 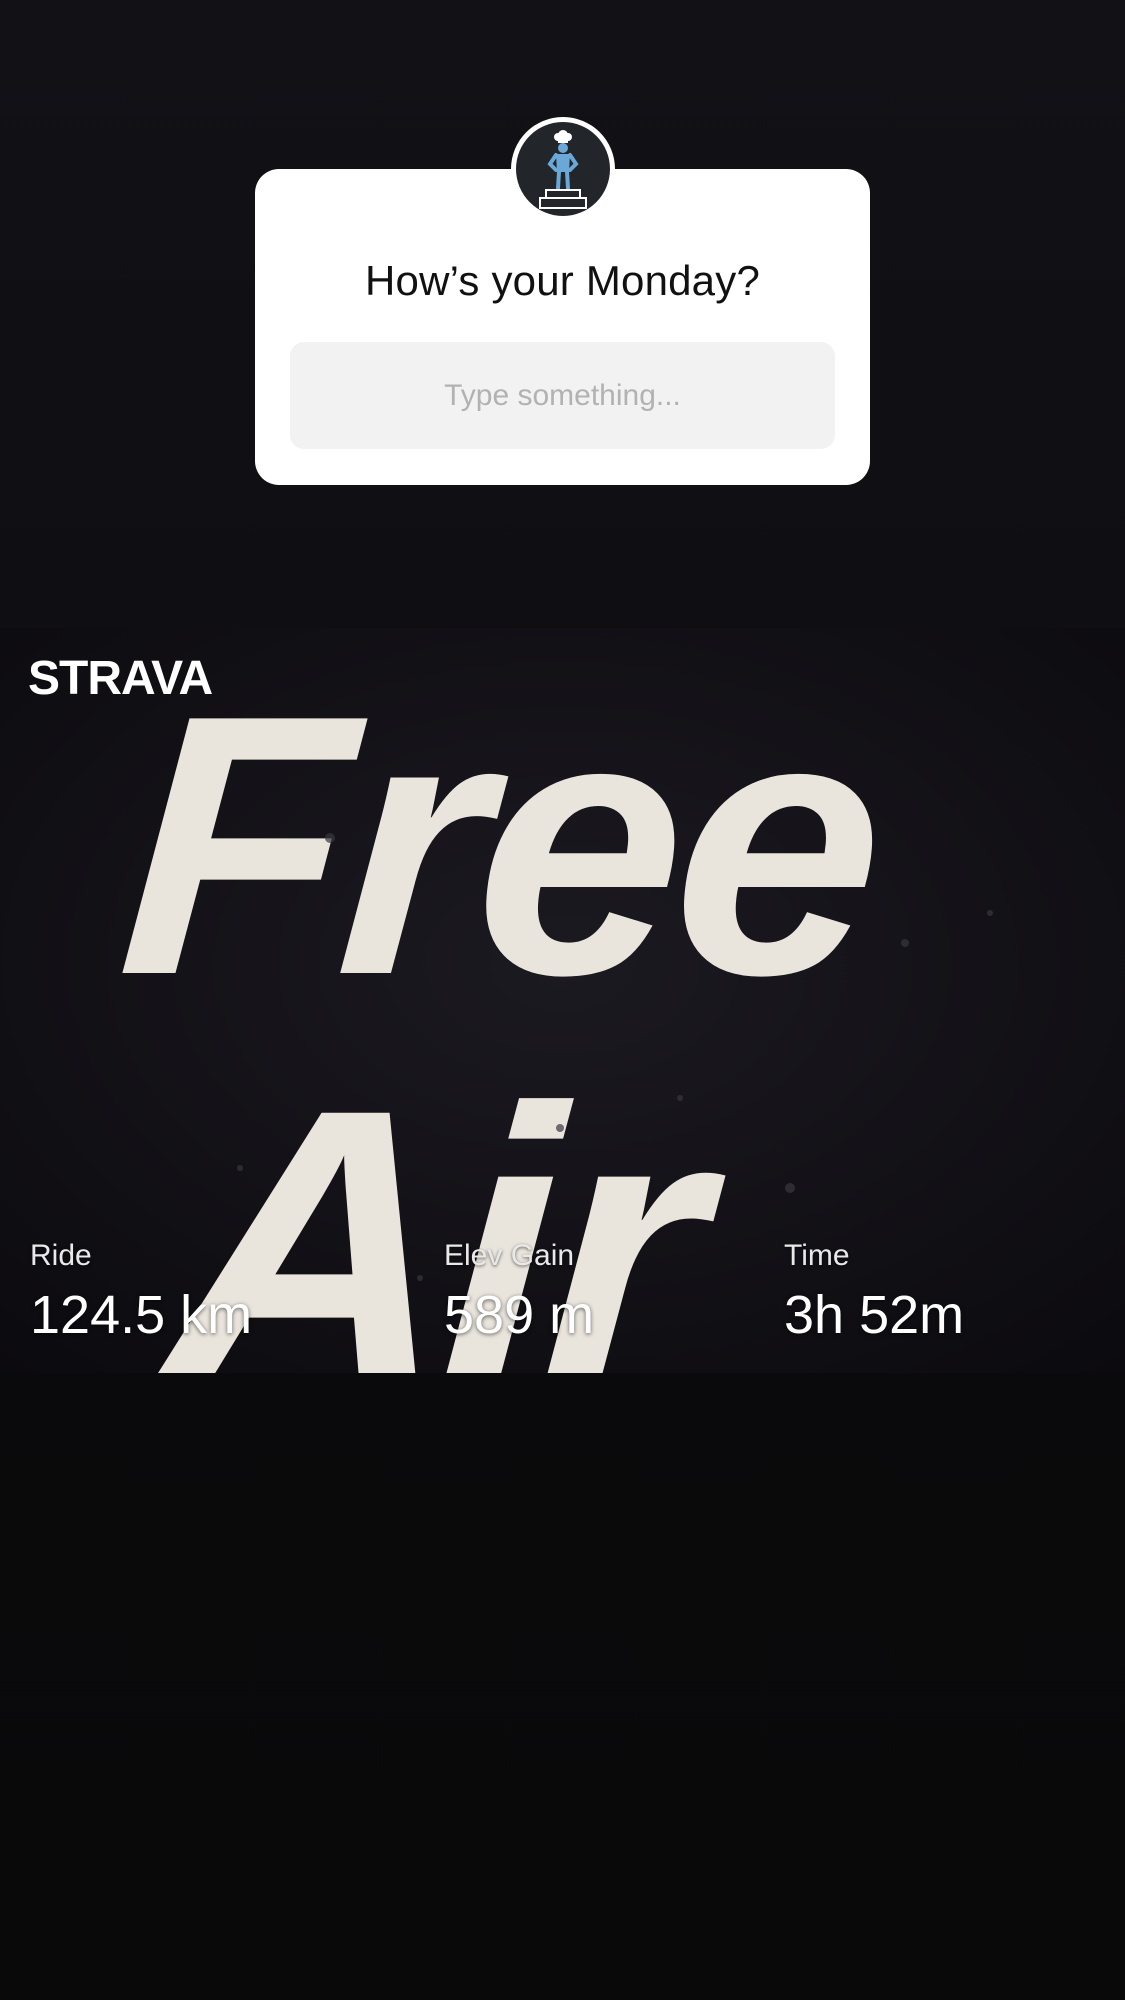 What do you see at coordinates (874, 1315) in the screenshot?
I see `stat-value: 3h 52m` at bounding box center [874, 1315].